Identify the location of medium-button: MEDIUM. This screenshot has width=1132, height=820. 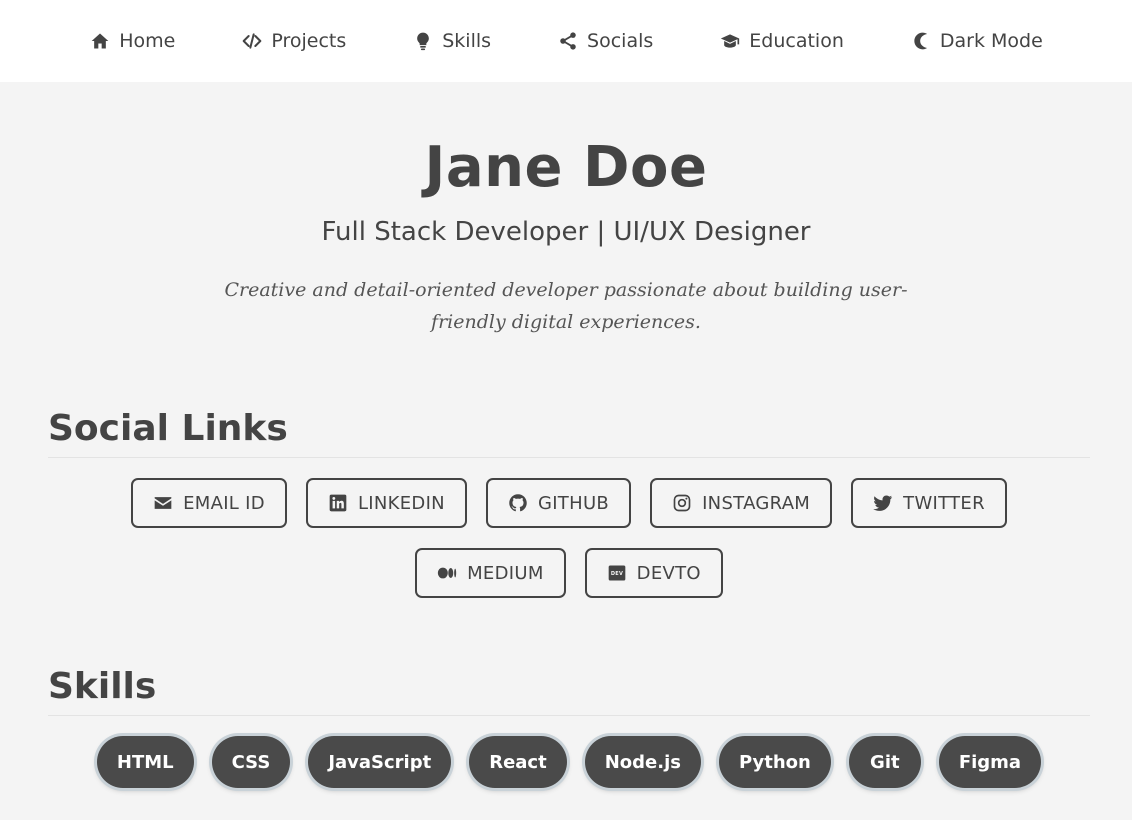
(490, 573).